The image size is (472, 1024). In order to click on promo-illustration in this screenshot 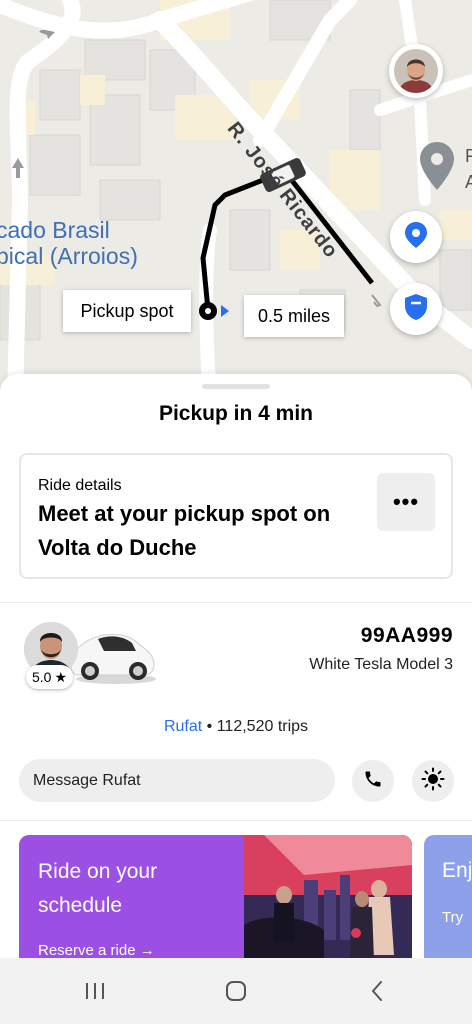, I will do `click(328, 896)`.